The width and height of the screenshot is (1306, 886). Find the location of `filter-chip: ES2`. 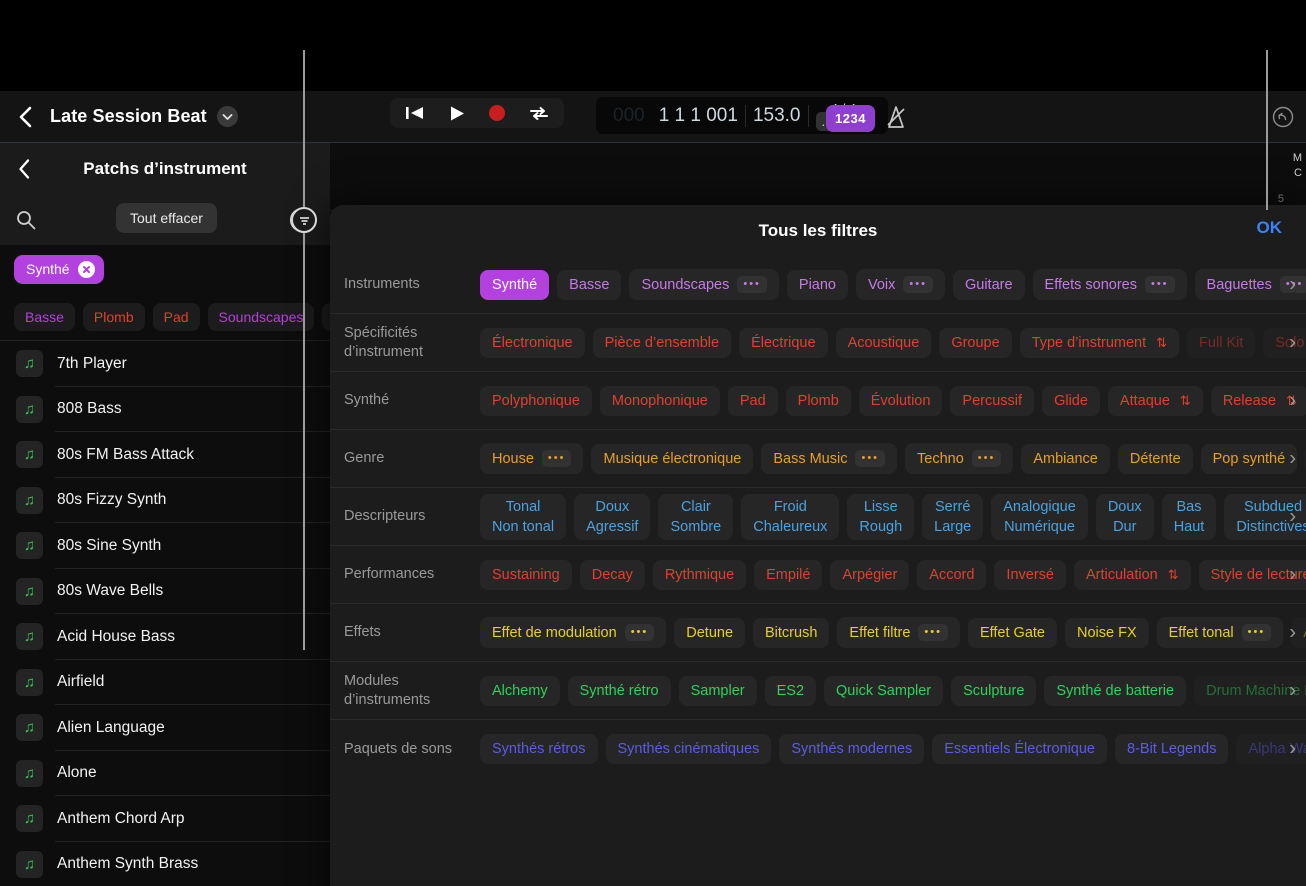

filter-chip: ES2 is located at coordinates (790, 690).